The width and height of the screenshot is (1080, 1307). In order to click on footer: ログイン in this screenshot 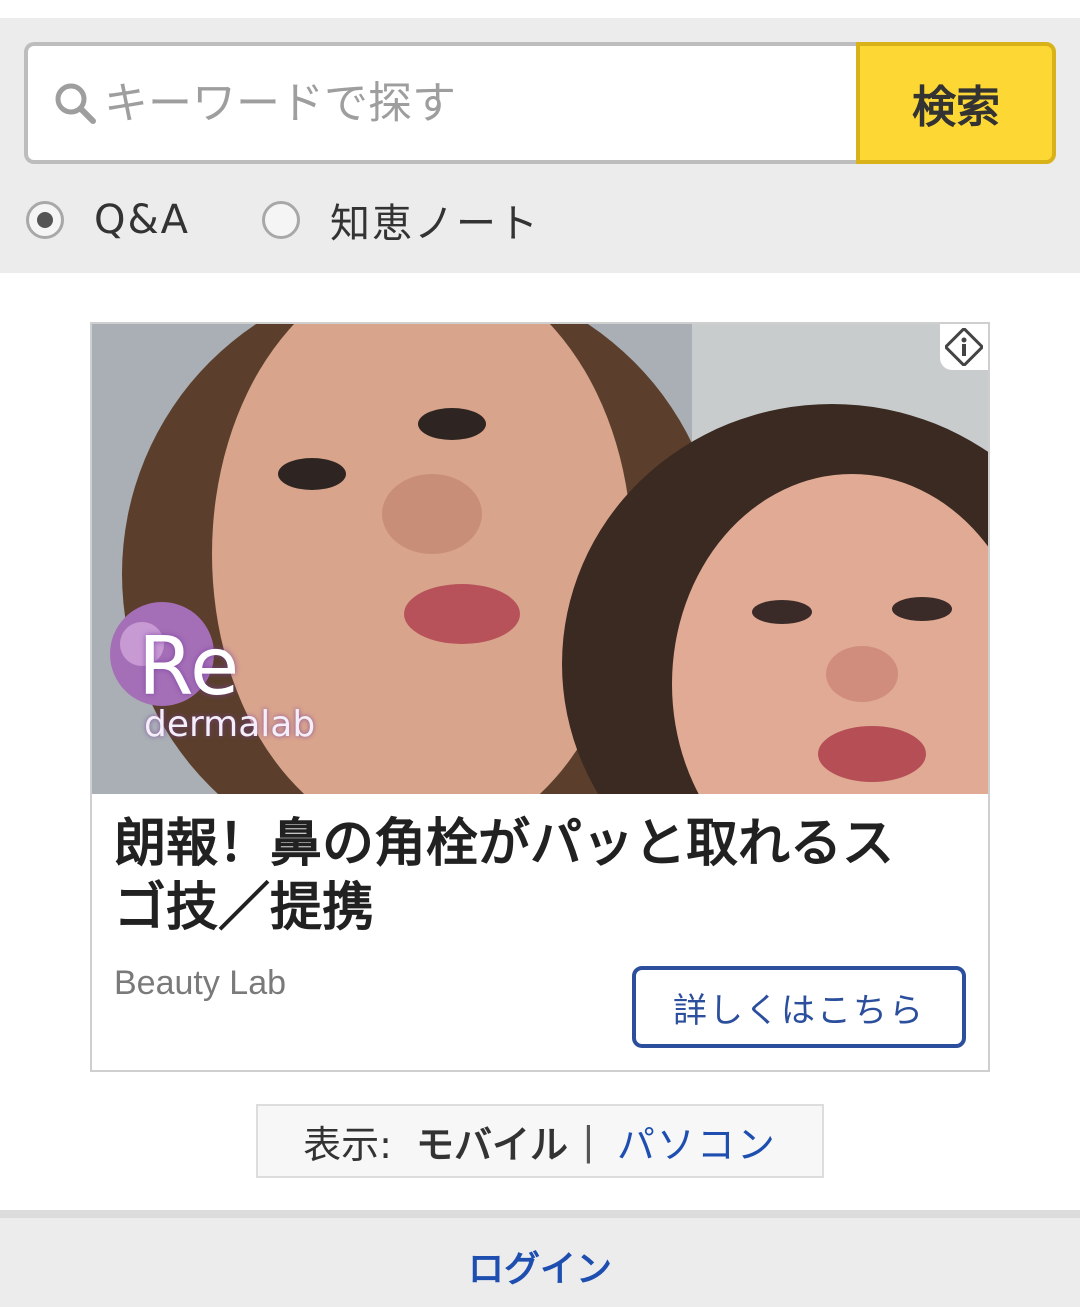, I will do `click(540, 1258)`.